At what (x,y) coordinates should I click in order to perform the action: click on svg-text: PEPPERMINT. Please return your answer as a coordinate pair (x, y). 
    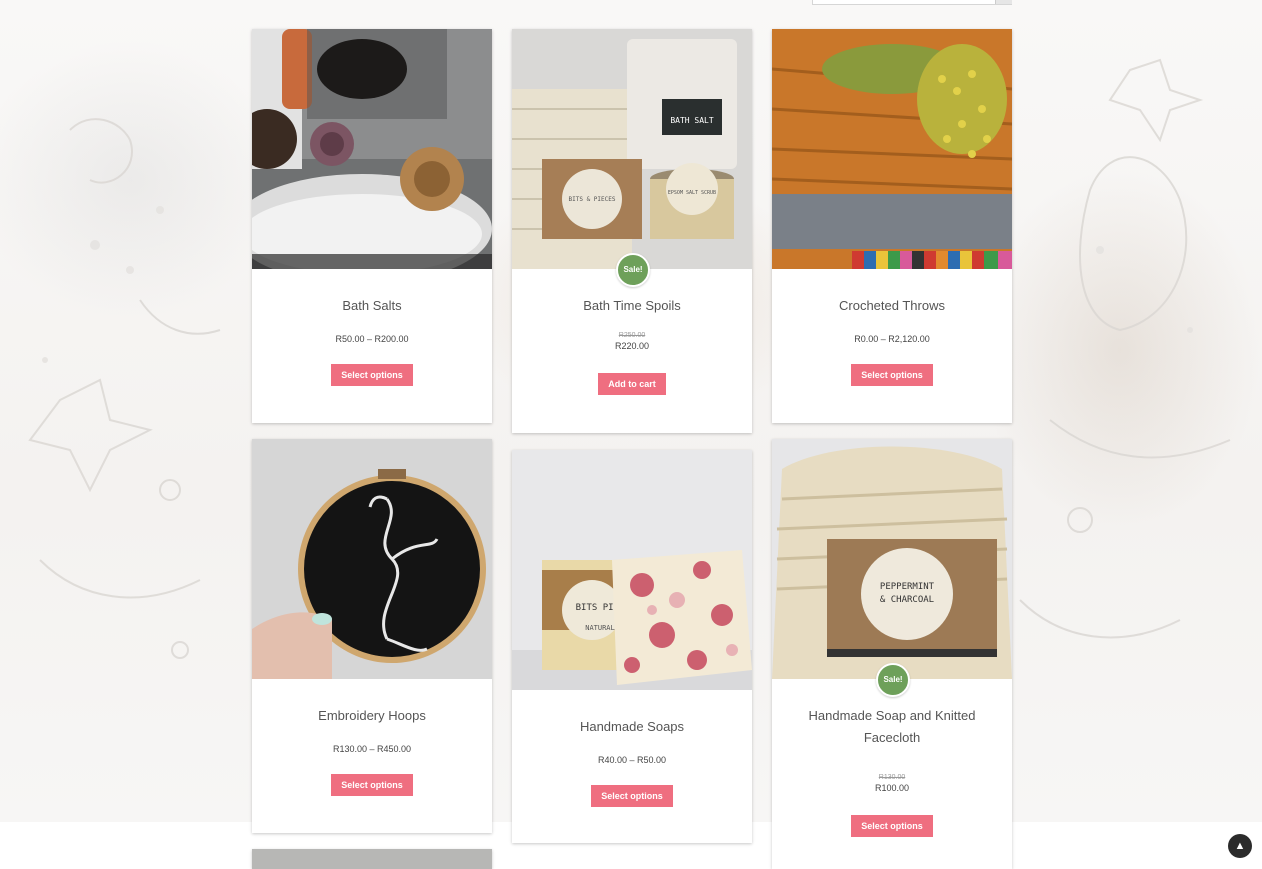
    Looking at the image, I should click on (907, 587).